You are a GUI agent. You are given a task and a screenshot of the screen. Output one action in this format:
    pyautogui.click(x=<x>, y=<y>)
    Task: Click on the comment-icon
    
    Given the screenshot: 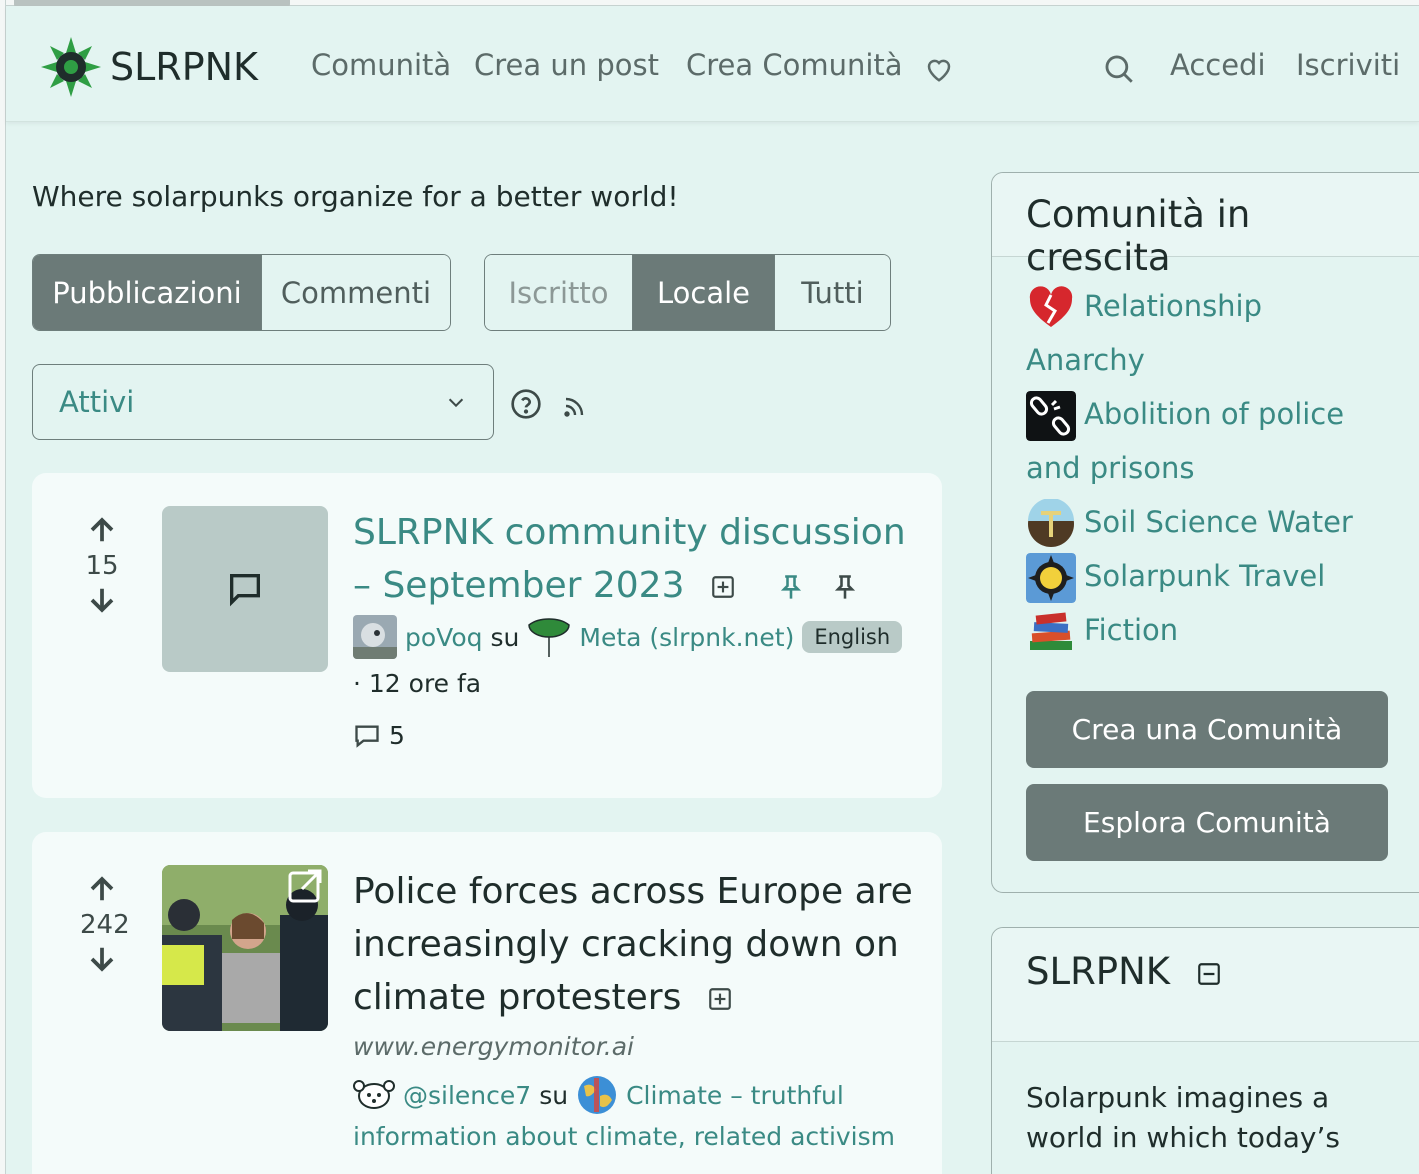 What is the action you would take?
    pyautogui.click(x=367, y=736)
    